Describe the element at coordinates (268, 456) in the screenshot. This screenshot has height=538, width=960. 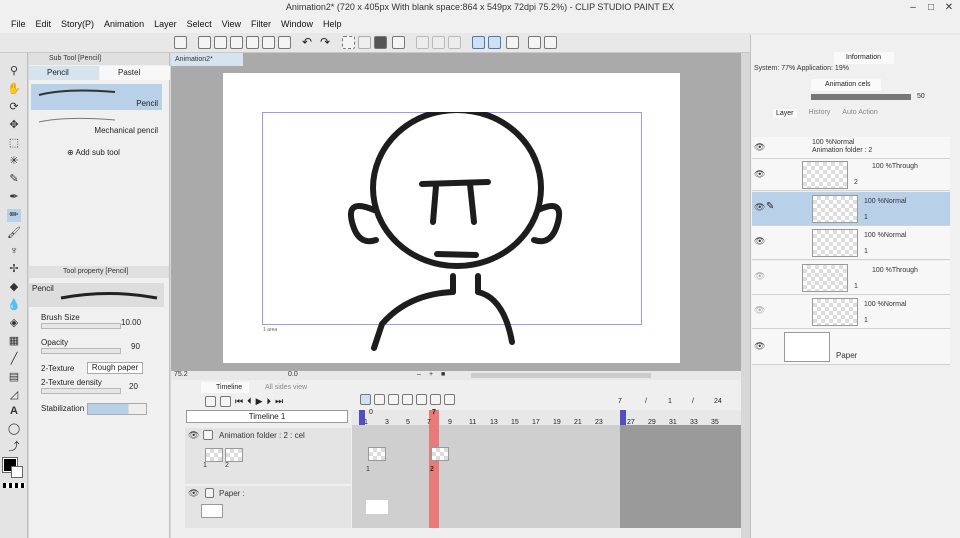
I see `track-animation-folder: 👁 Animation folder : 2 : cel 1 2` at that location.